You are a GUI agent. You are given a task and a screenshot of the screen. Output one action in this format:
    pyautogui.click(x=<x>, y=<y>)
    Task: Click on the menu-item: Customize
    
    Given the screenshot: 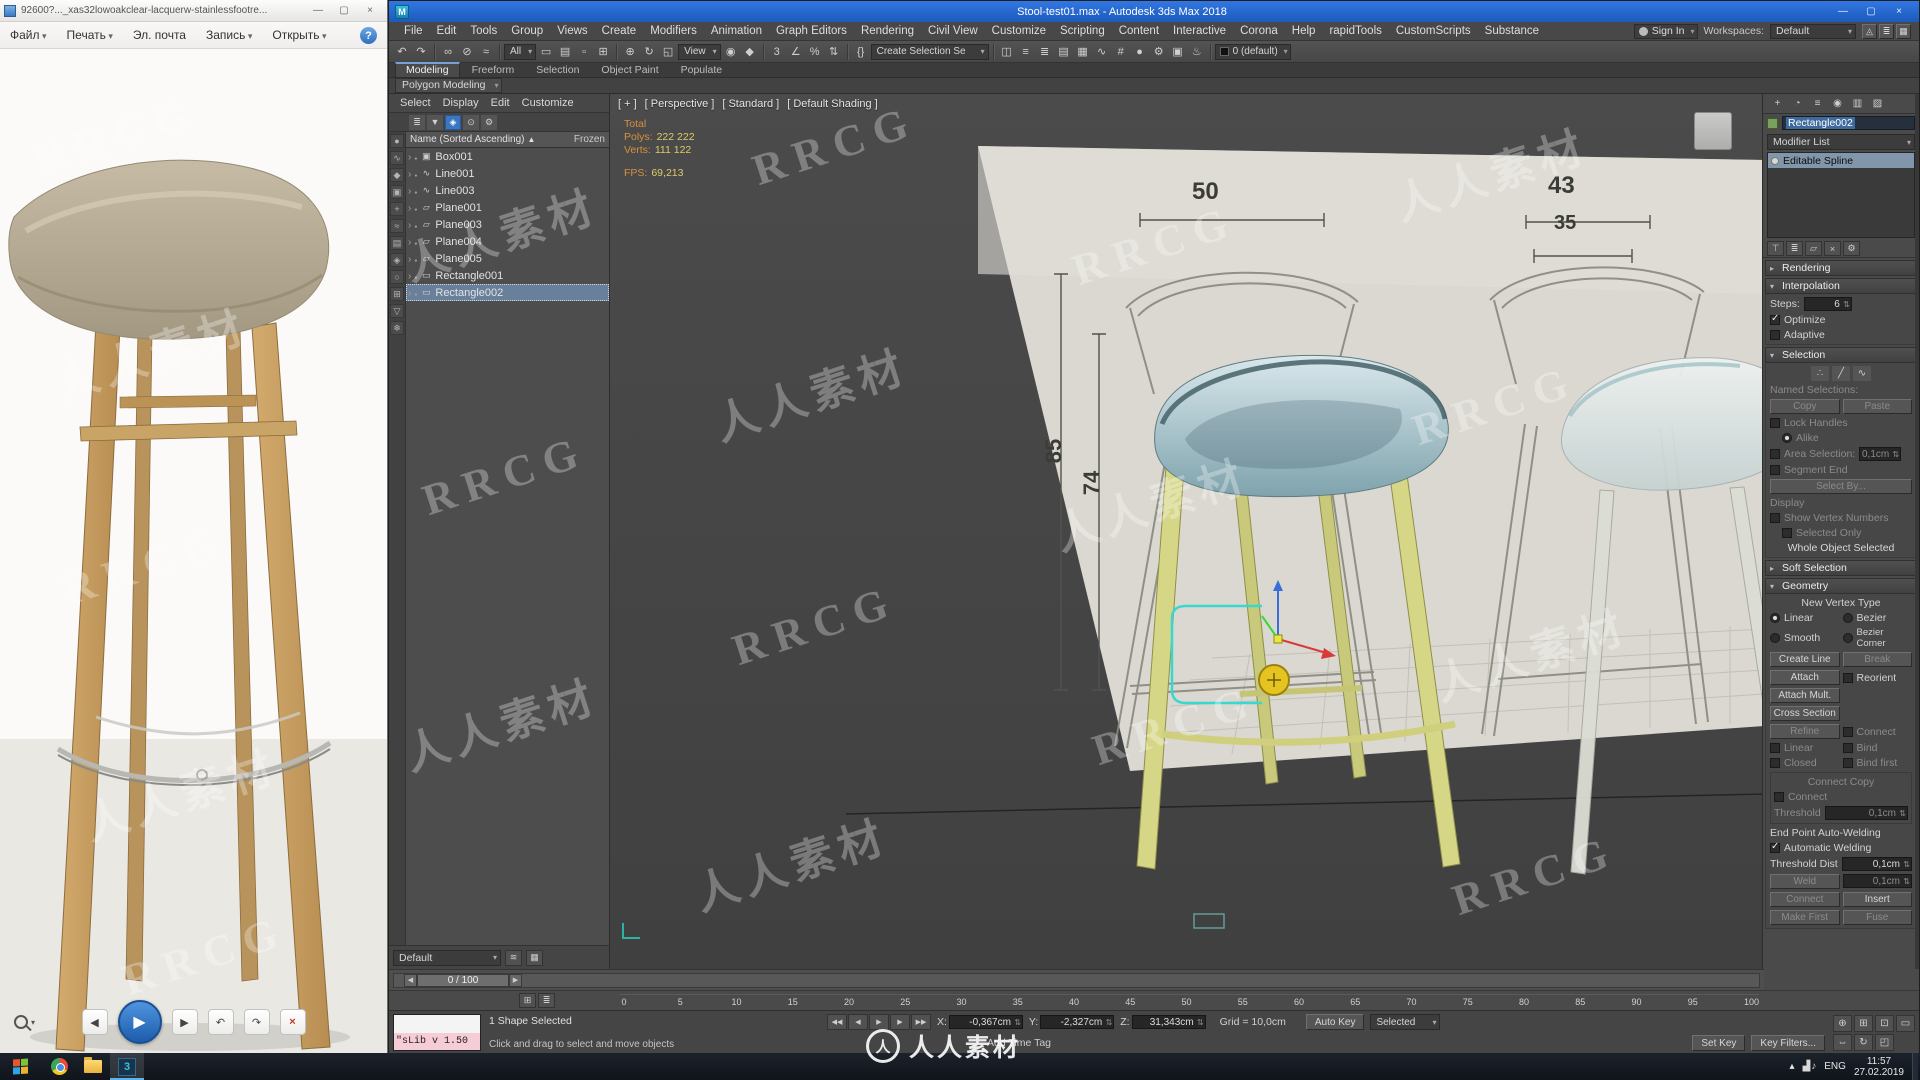 What is the action you would take?
    pyautogui.click(x=1019, y=31)
    